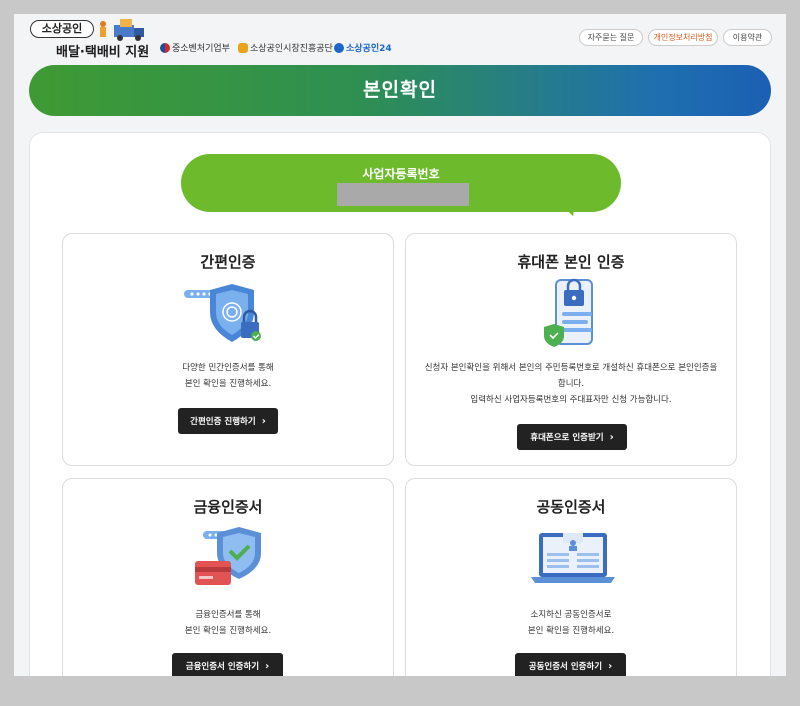 The height and width of the screenshot is (706, 800). What do you see at coordinates (339, 47) in the screenshot?
I see `sbiz24-icon` at bounding box center [339, 47].